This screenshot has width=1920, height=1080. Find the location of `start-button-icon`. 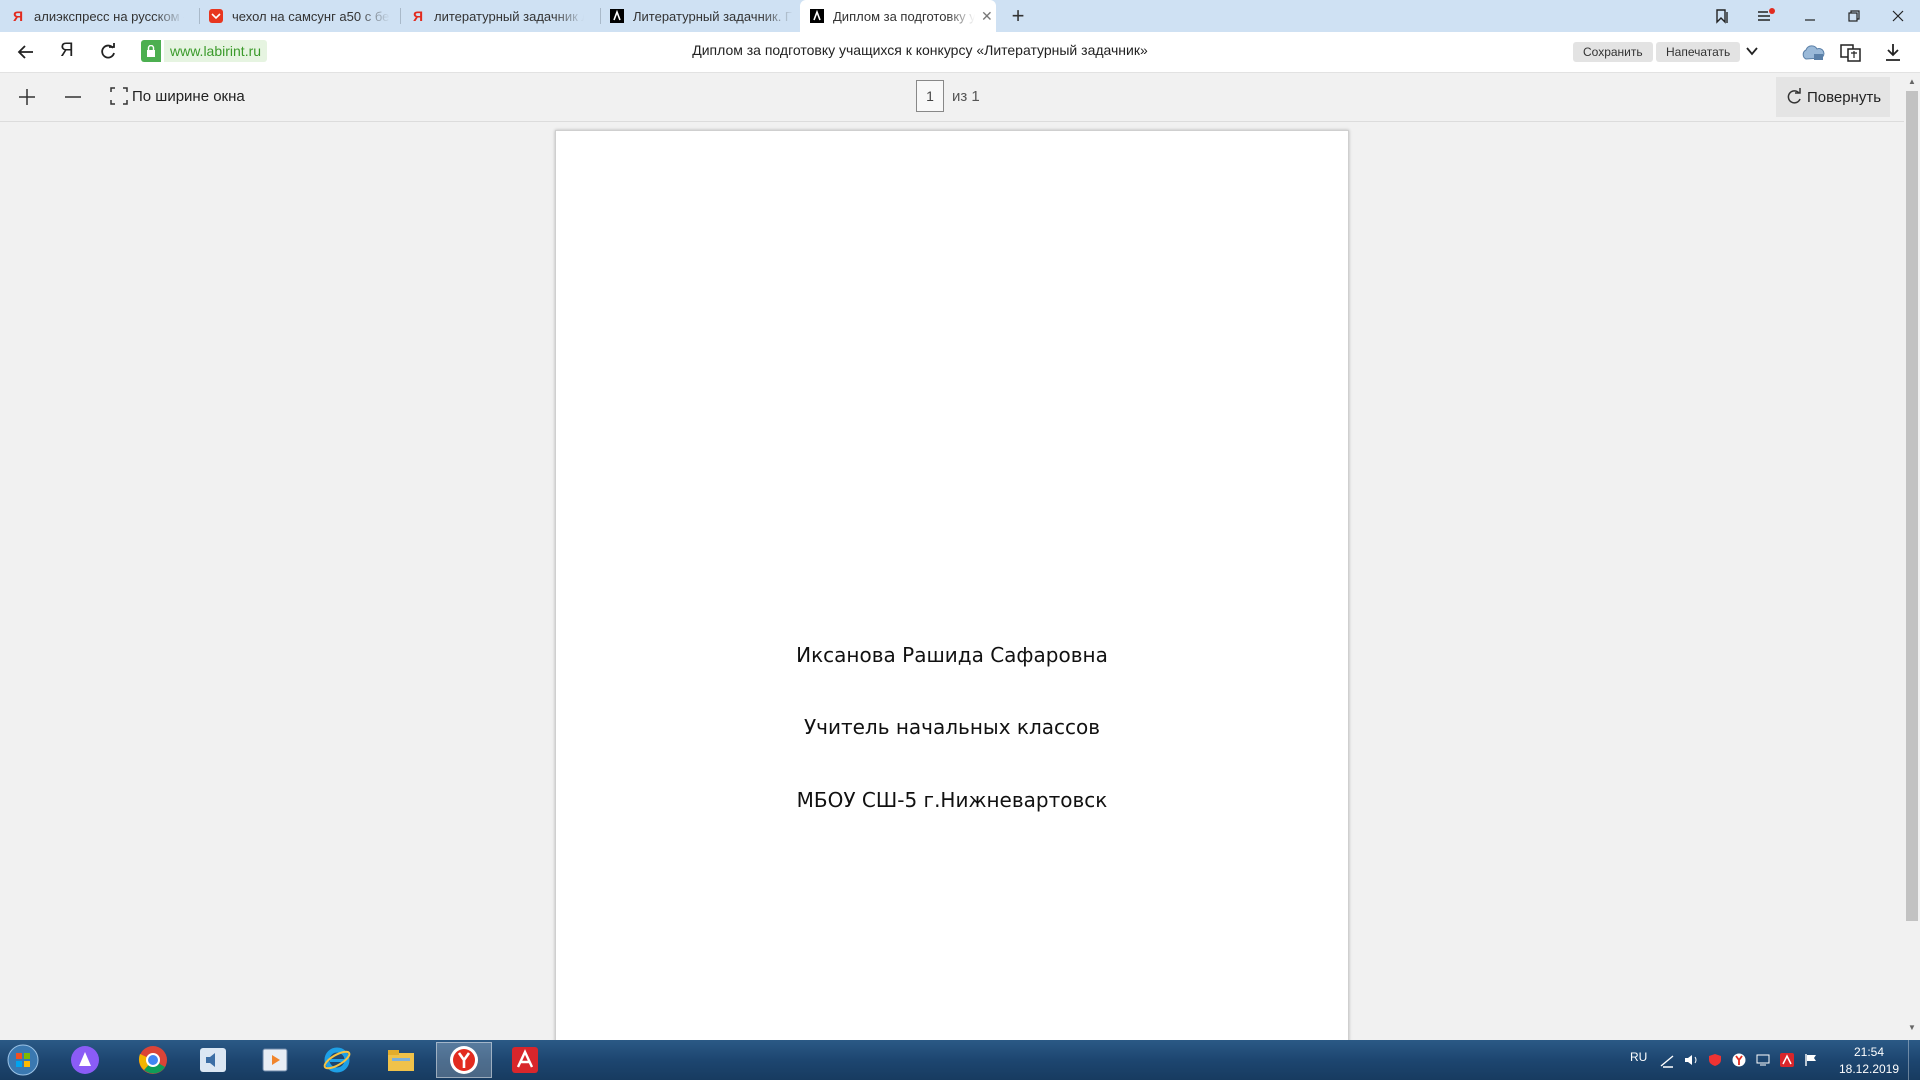

start-button-icon is located at coordinates (23, 1060).